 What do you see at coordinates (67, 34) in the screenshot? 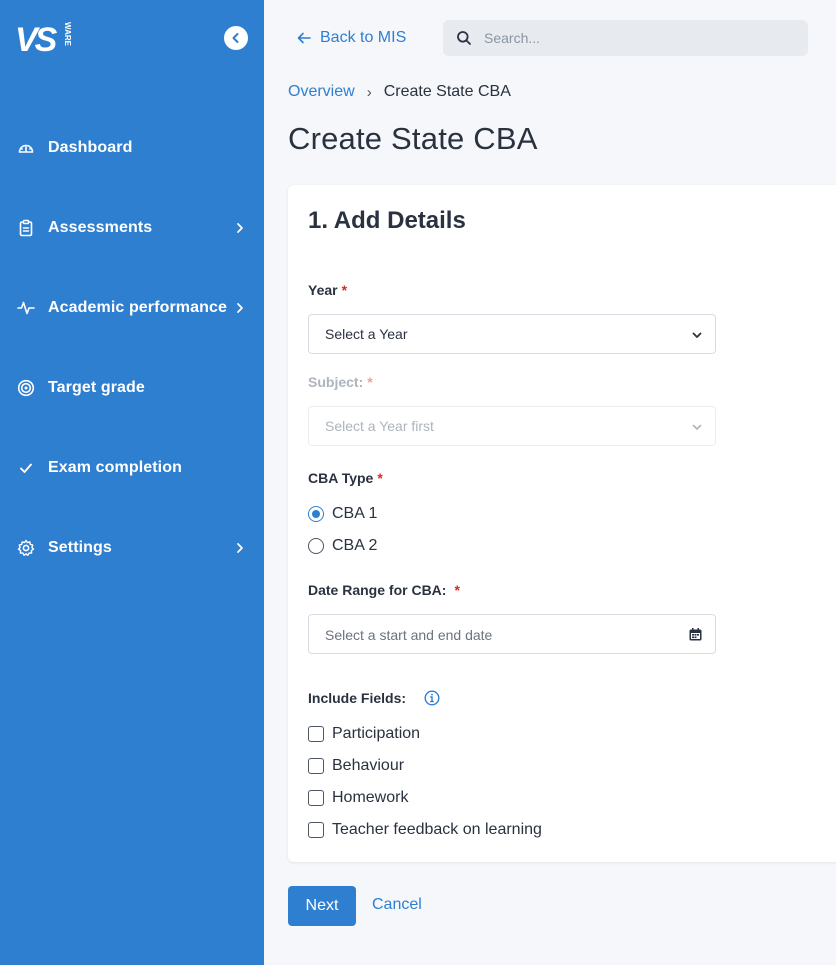
I see `svg-text: WARE` at bounding box center [67, 34].